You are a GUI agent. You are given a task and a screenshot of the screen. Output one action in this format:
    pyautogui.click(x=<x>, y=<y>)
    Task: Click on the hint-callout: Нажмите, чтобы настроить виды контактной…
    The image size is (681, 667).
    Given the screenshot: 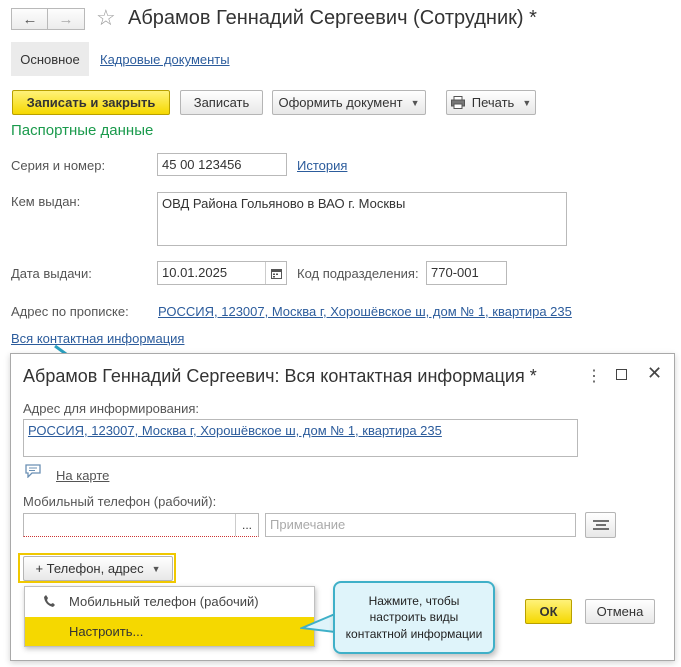 What is the action you would take?
    pyautogui.click(x=414, y=617)
    